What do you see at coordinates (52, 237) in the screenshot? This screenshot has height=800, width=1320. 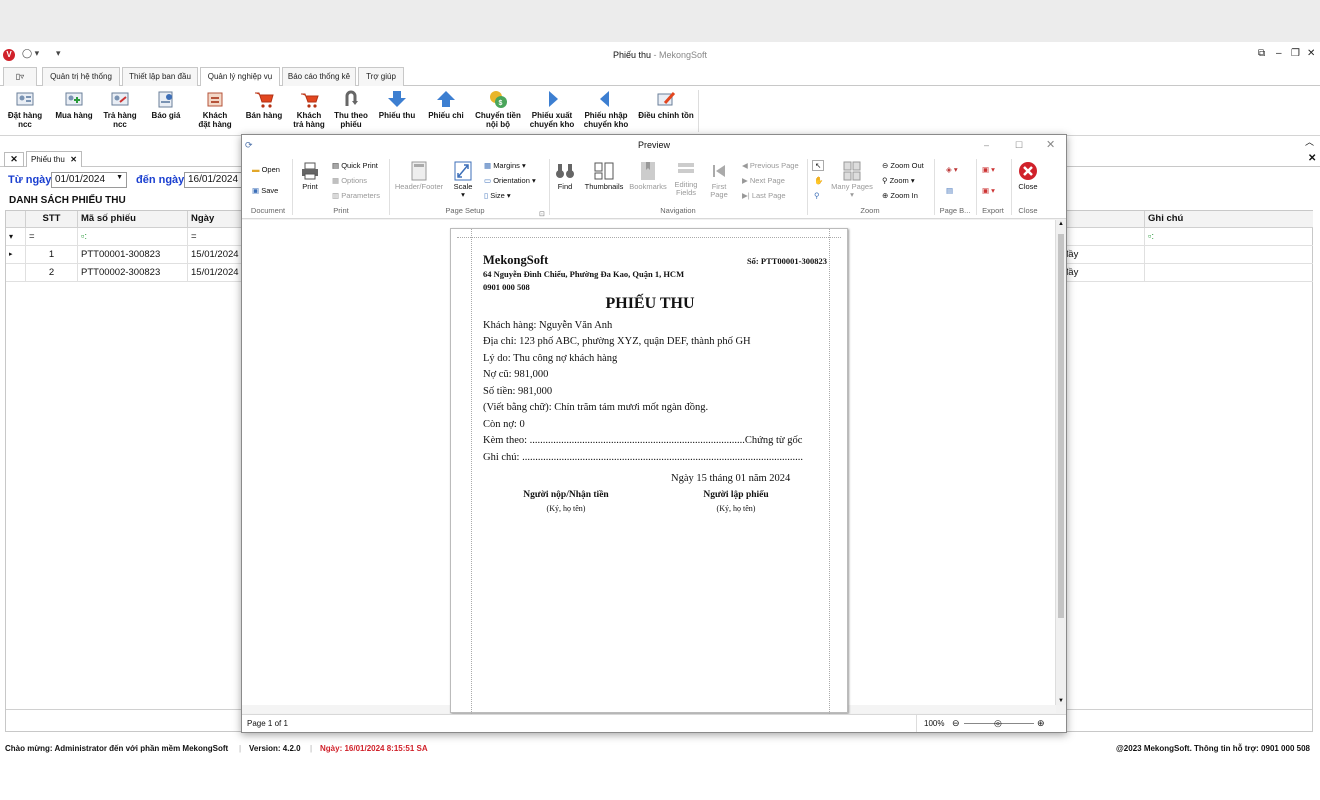 I see `filter-stt: =` at bounding box center [52, 237].